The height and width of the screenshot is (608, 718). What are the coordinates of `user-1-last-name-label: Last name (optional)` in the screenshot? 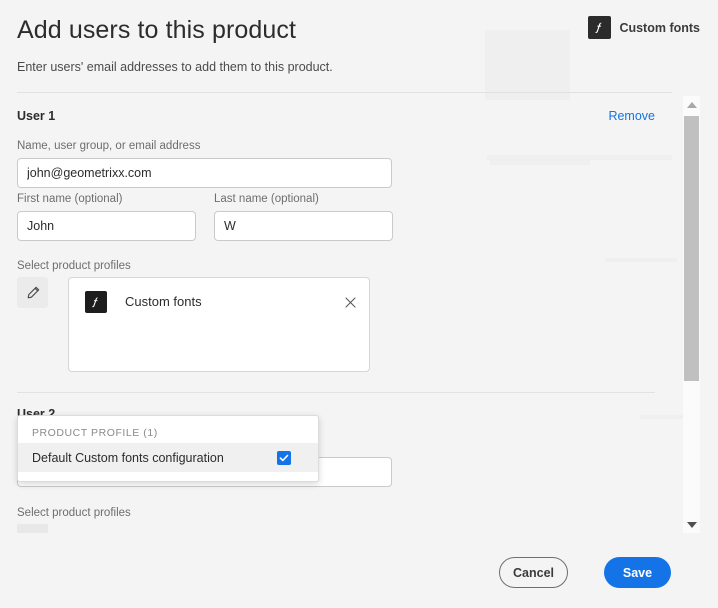 It's located at (266, 199).